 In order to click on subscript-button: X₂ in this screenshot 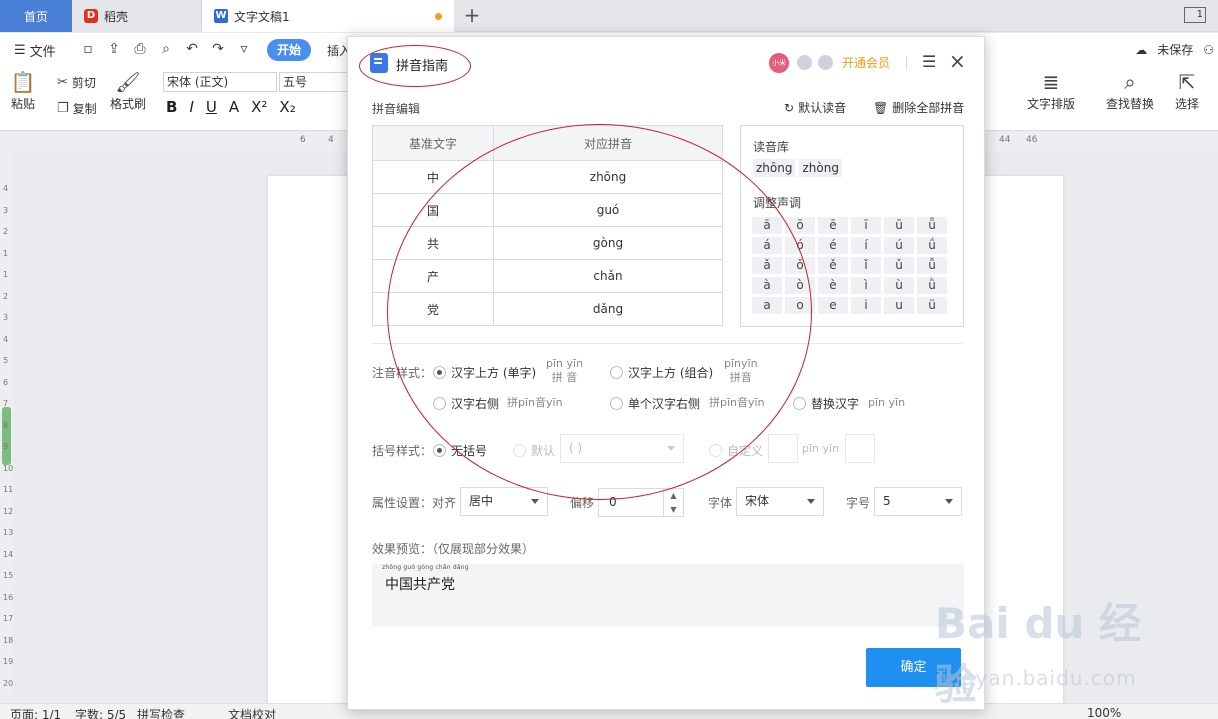, I will do `click(287, 107)`.